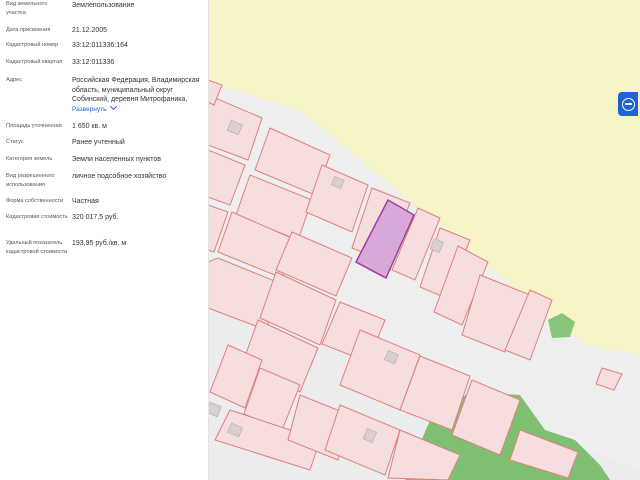  I want to click on field-label: Категория земель, so click(29, 159).